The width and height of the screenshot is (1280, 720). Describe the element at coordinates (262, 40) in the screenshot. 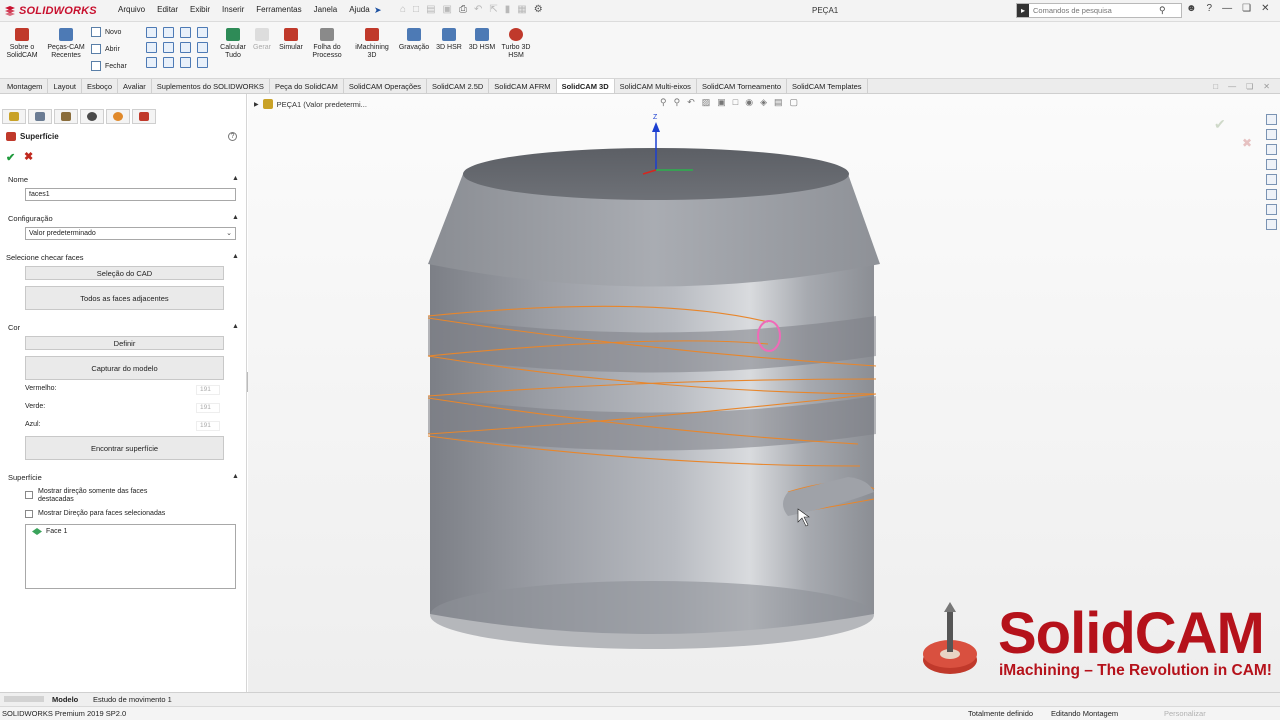

I see `generate-button: Gerar` at that location.